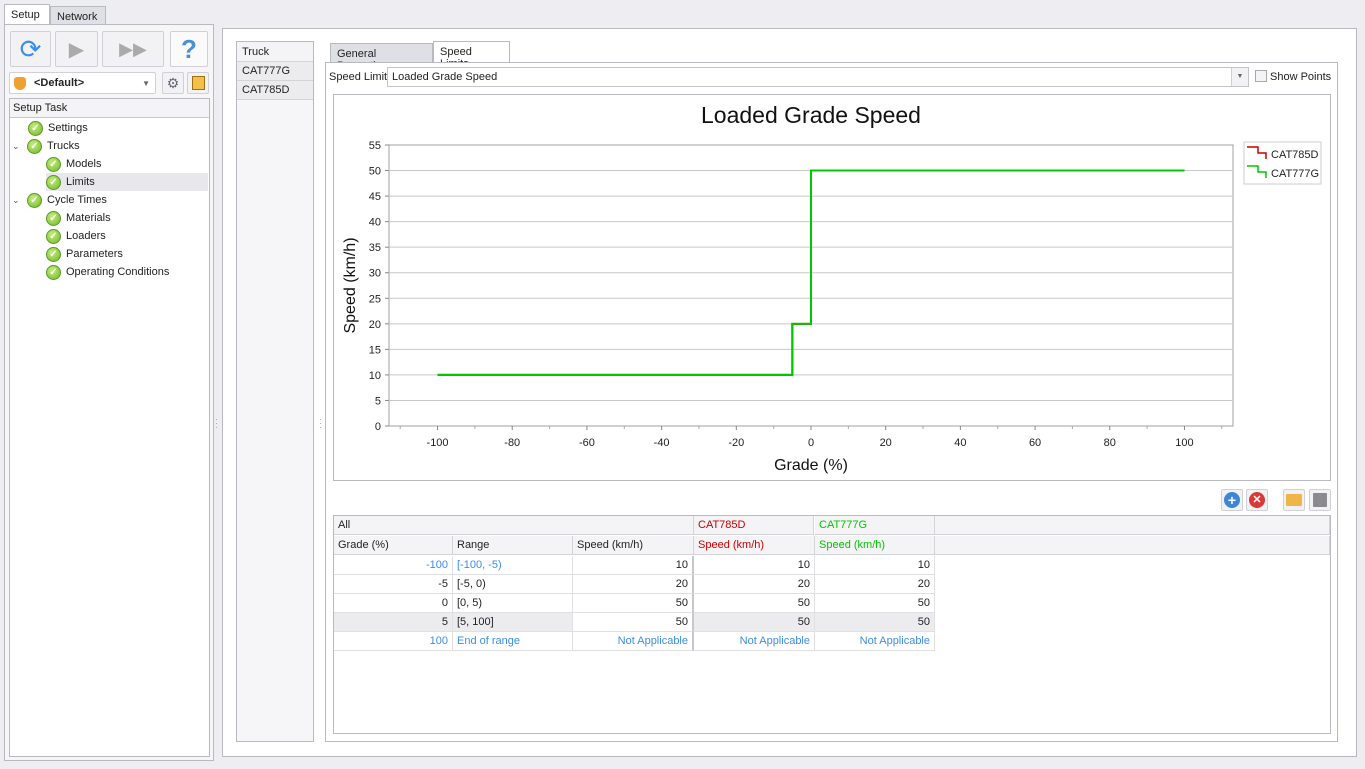 This screenshot has height=769, width=1365. What do you see at coordinates (127, 164) in the screenshot?
I see `tree-item-models: ✓ Models` at bounding box center [127, 164].